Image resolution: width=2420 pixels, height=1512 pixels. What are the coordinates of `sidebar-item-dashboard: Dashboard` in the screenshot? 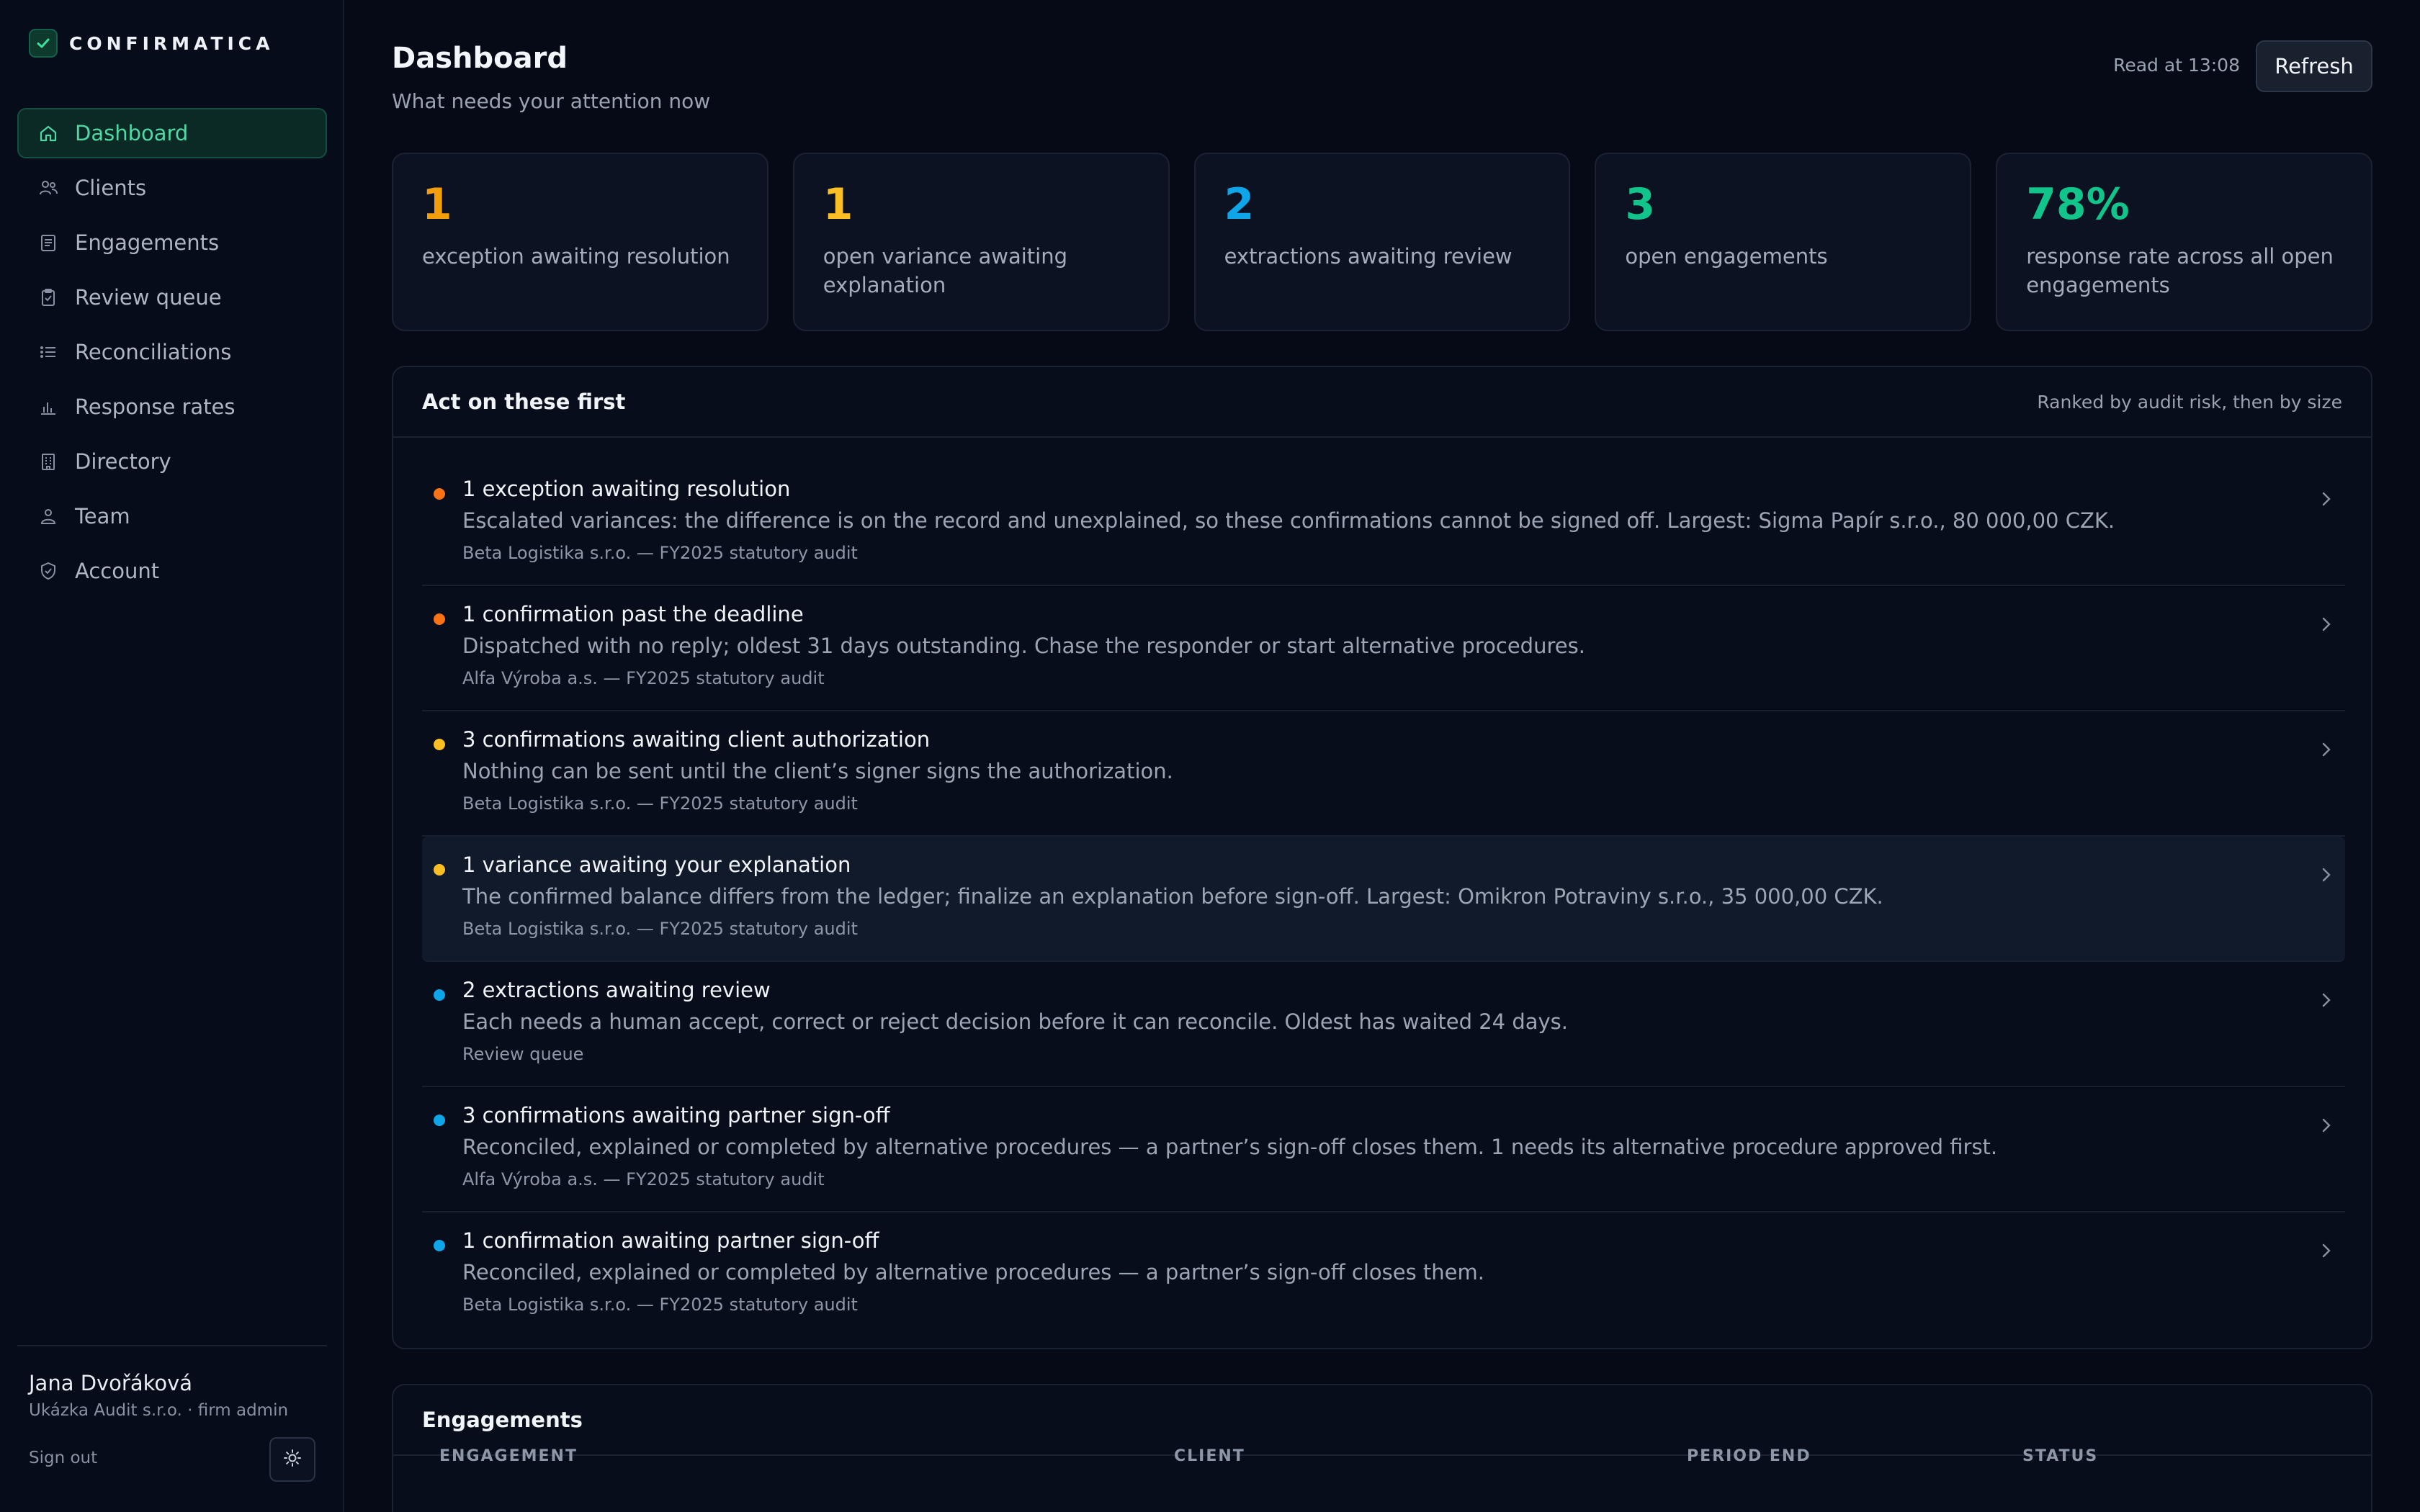 It's located at (172, 133).